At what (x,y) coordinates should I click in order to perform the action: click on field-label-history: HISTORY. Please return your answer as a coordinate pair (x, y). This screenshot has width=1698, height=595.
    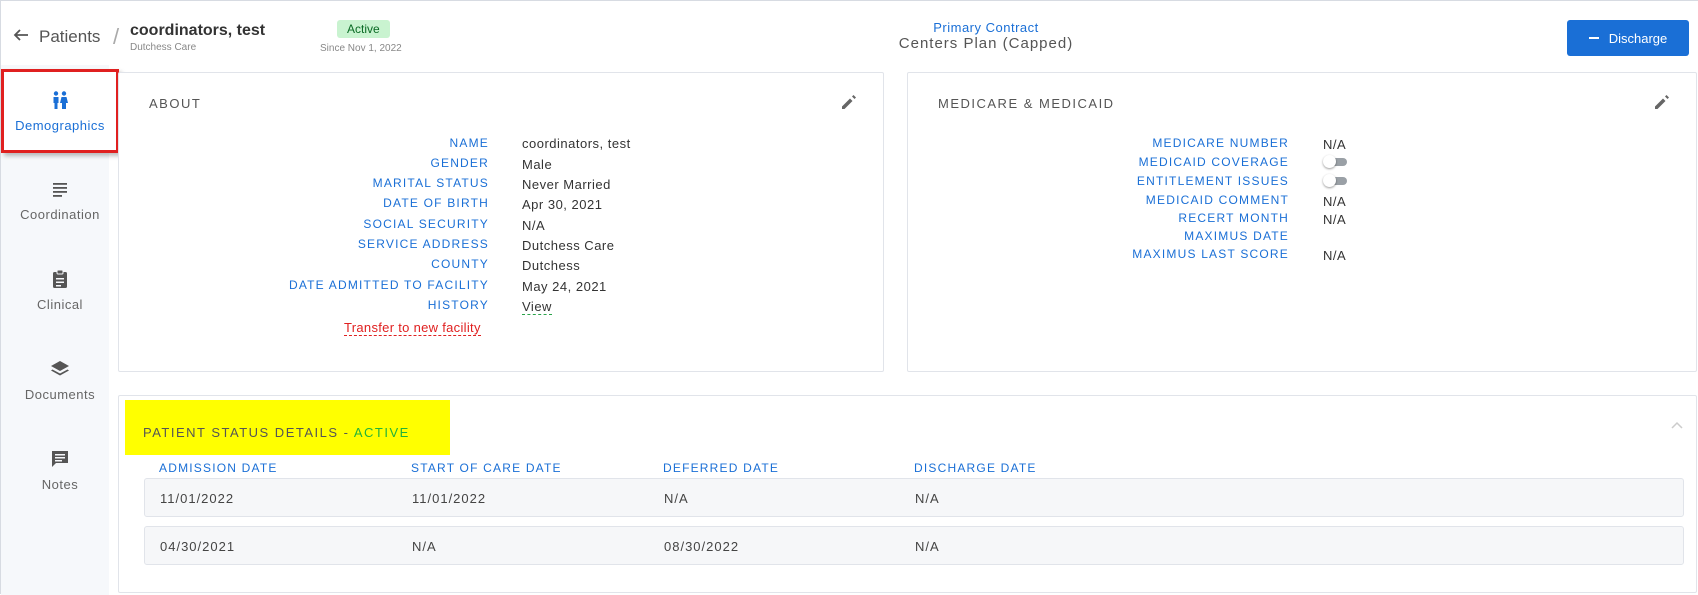
    Looking at the image, I should click on (458, 305).